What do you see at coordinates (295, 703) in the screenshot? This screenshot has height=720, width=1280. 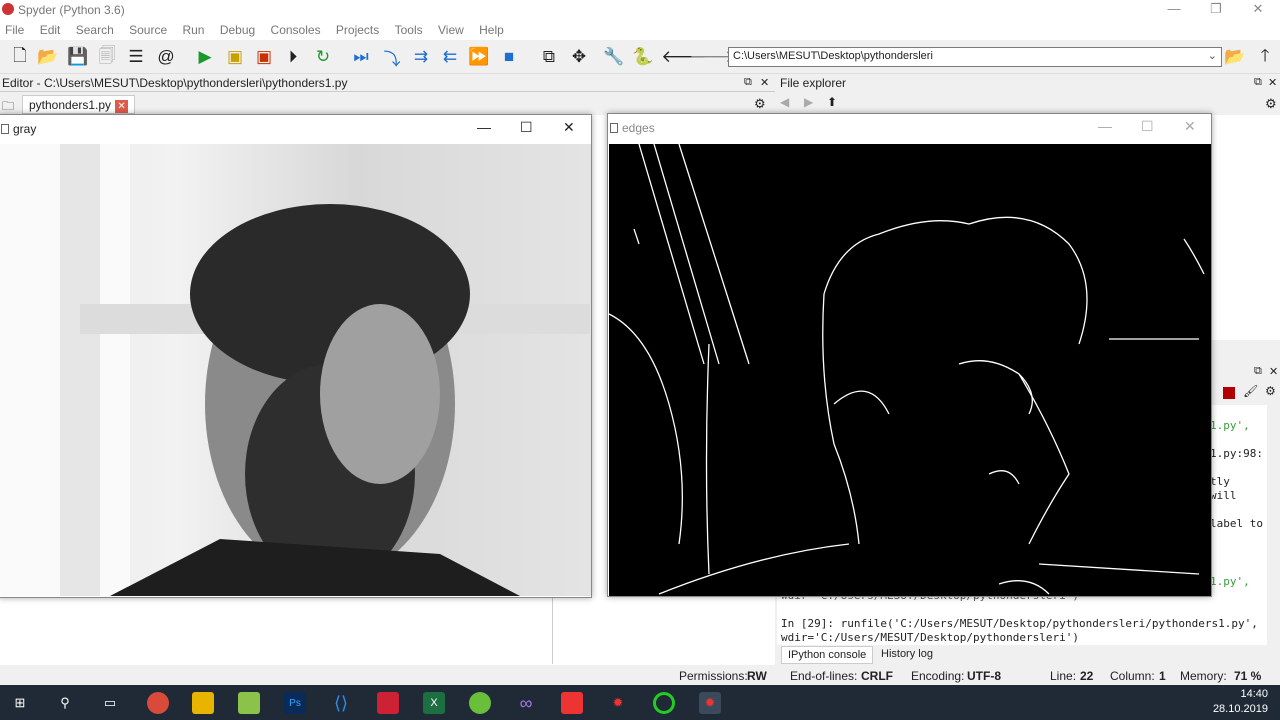 I see `photoshop-icon: Ps` at bounding box center [295, 703].